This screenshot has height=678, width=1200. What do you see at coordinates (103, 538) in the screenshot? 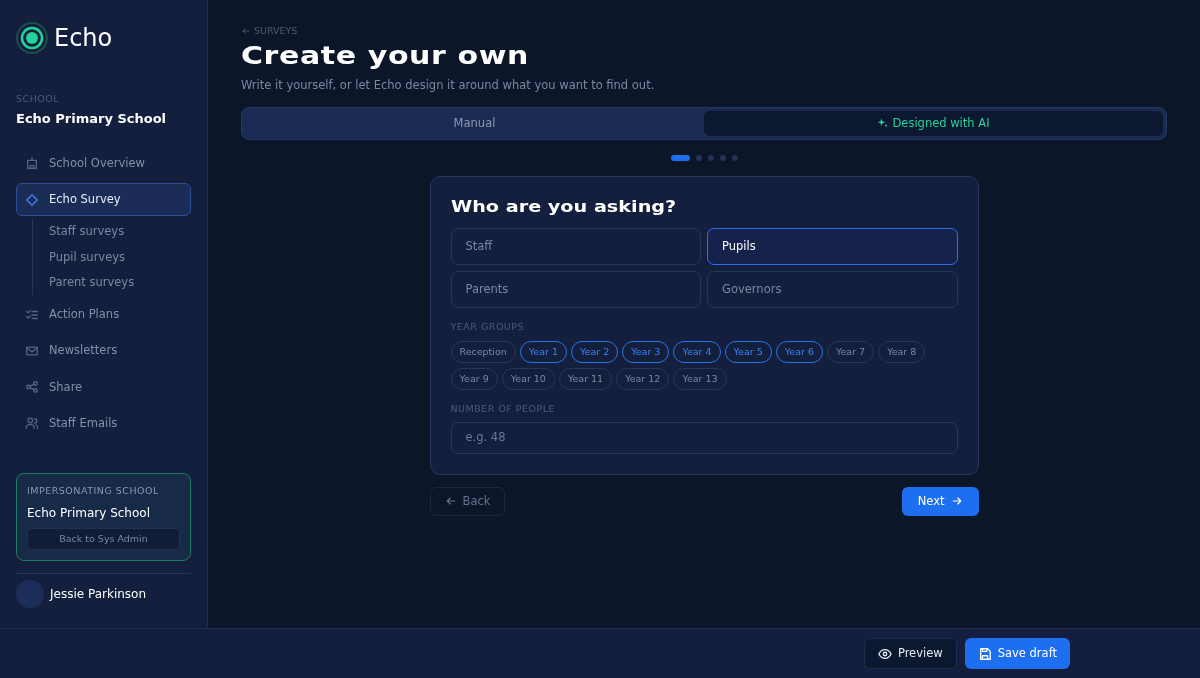
I see `back-to-admin-button: Back to Sys Admin` at bounding box center [103, 538].